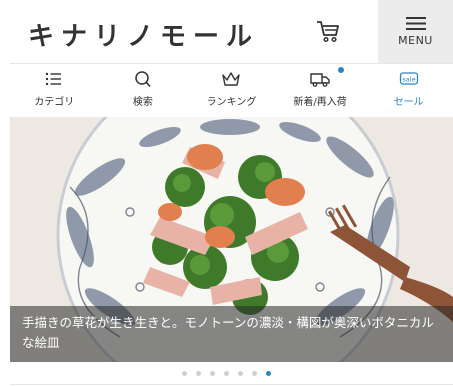  What do you see at coordinates (328, 31) in the screenshot?
I see `cart-icon` at bounding box center [328, 31].